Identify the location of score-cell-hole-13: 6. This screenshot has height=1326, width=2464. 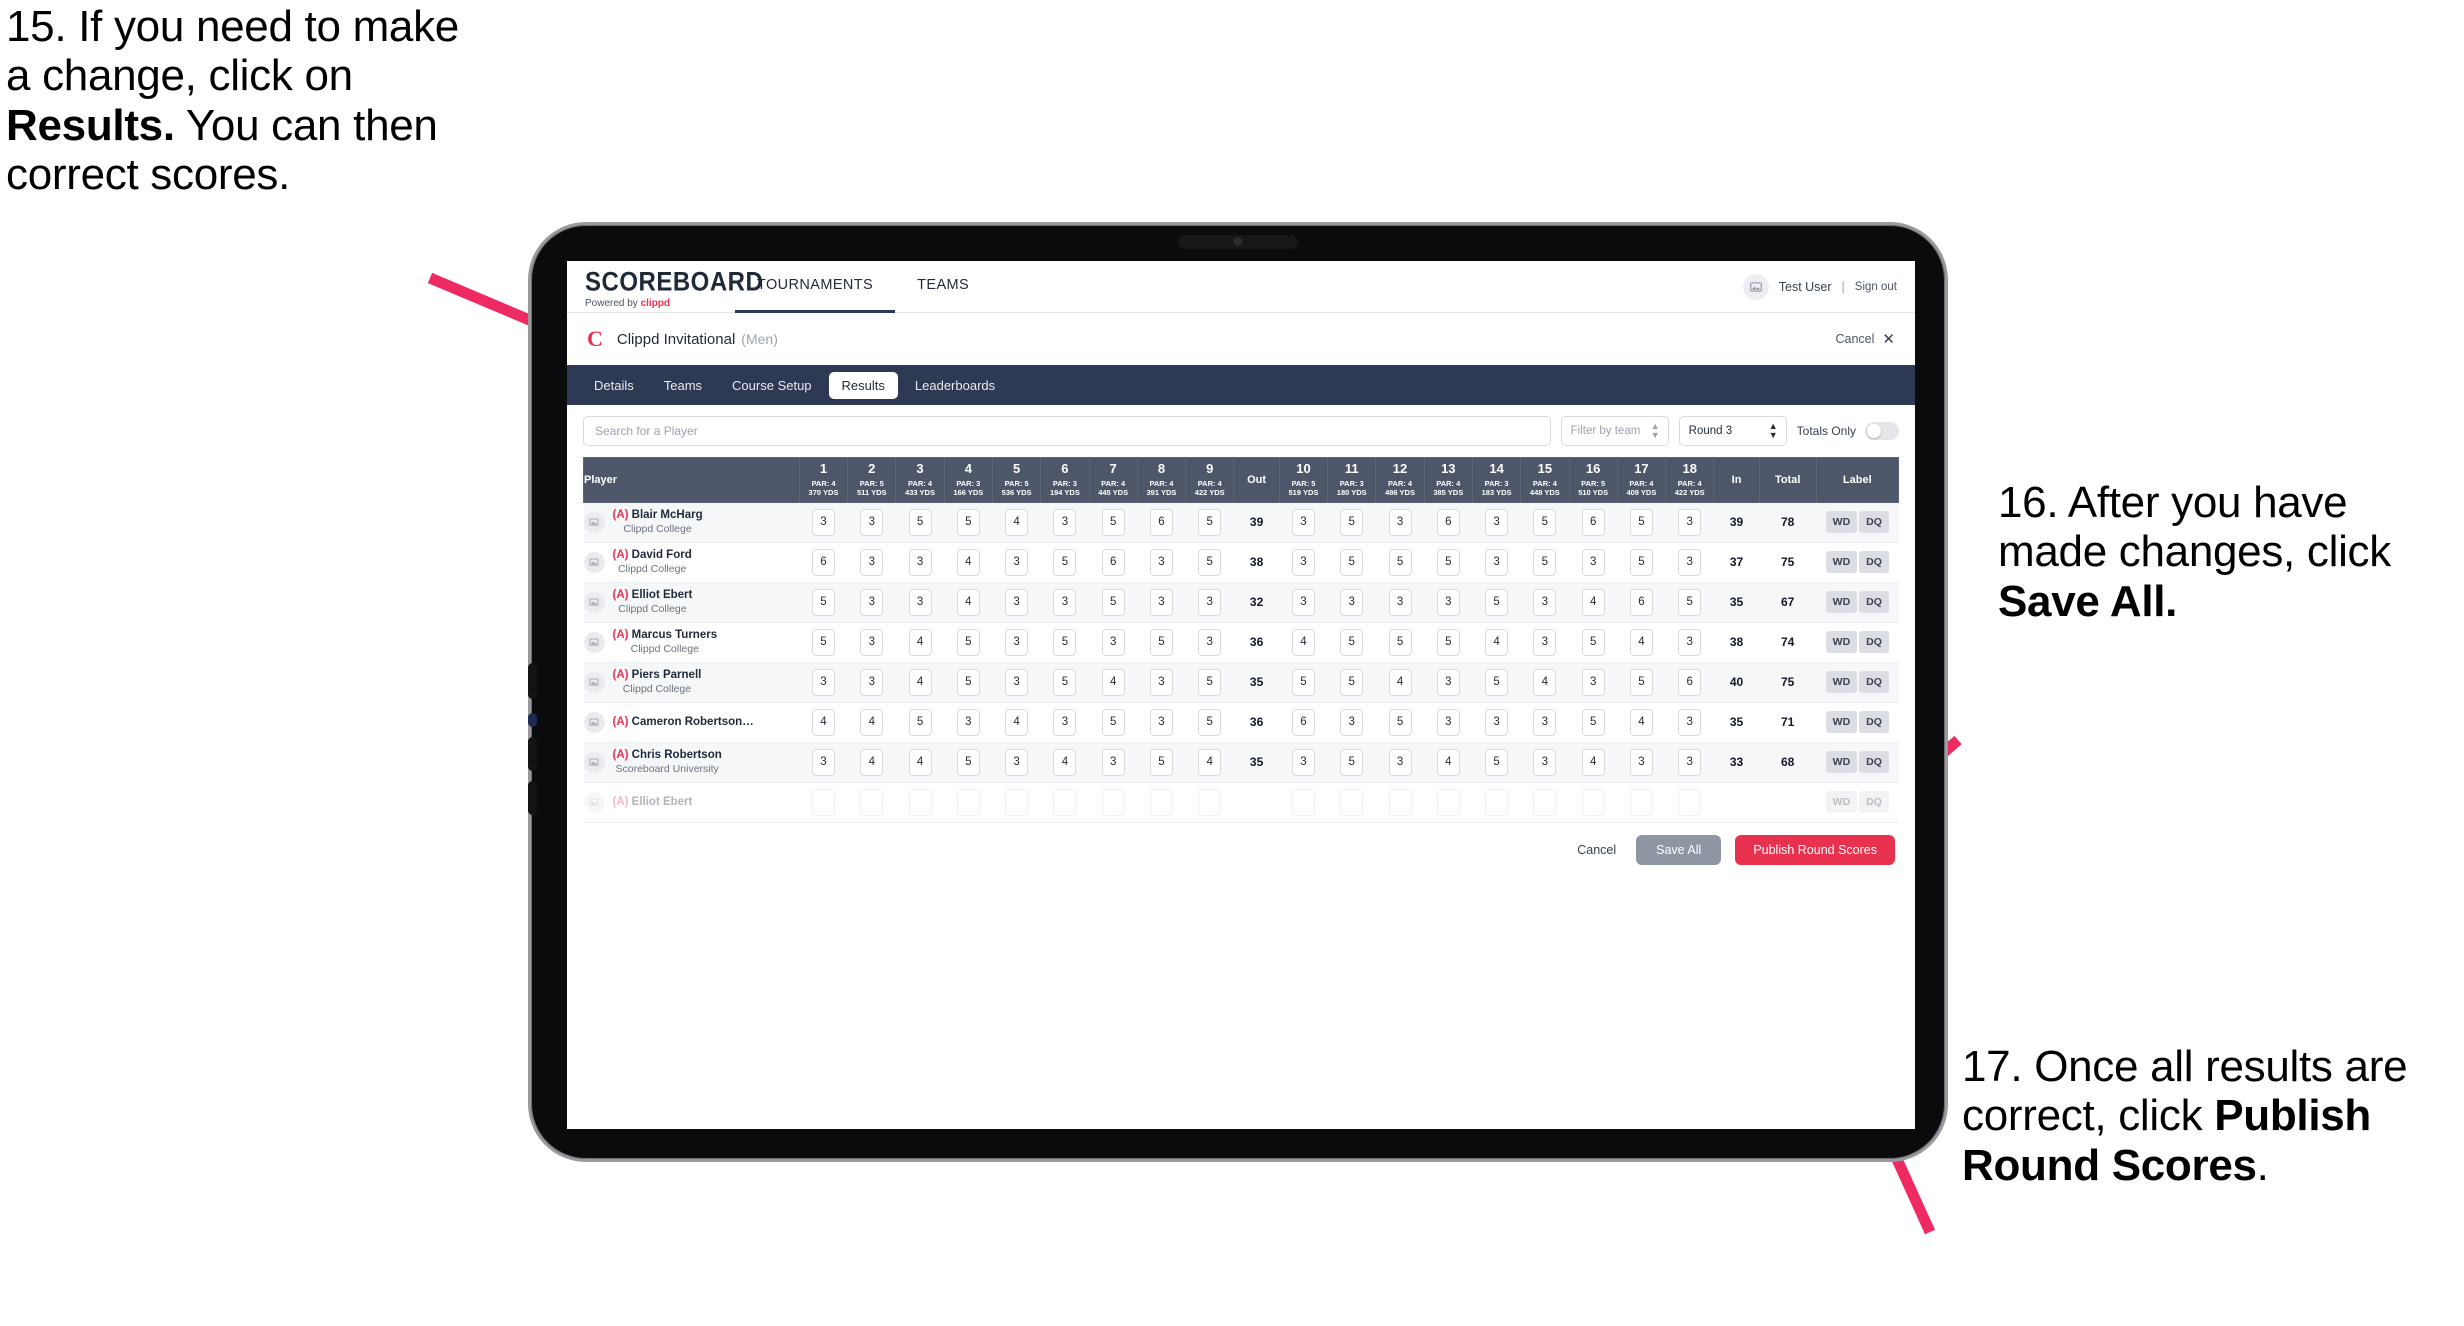
(1448, 522).